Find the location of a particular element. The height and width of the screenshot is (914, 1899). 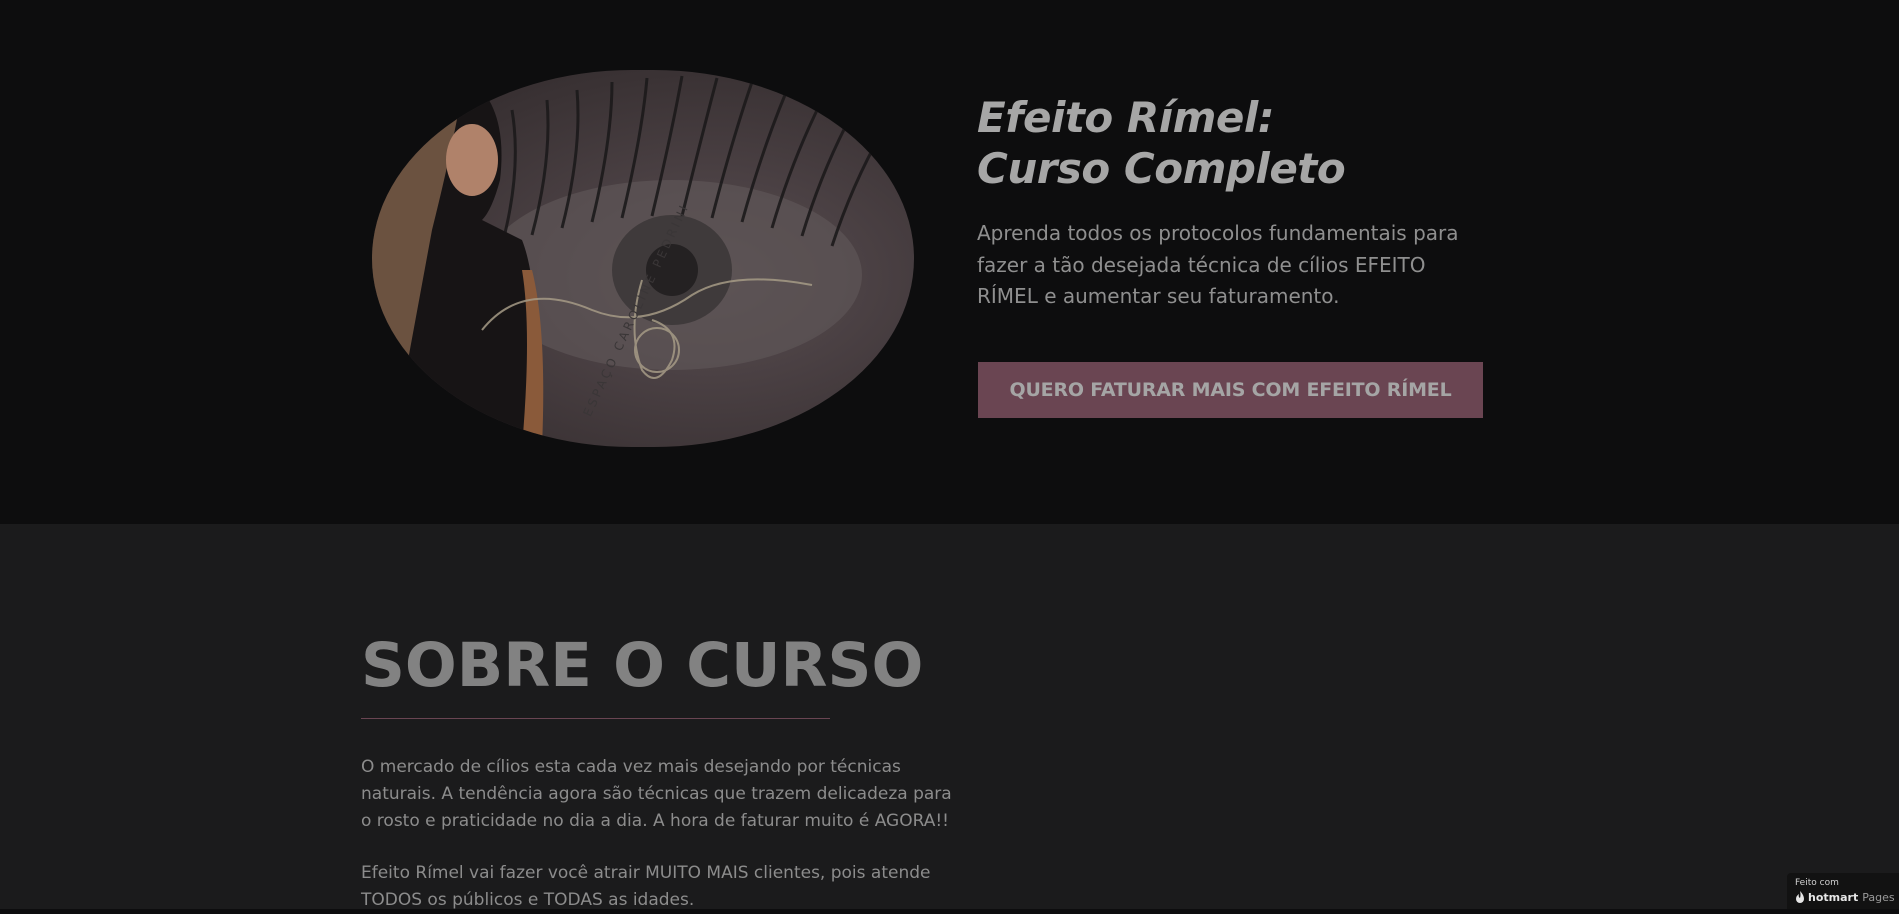

hotmart-flame-icon is located at coordinates (1800, 897).